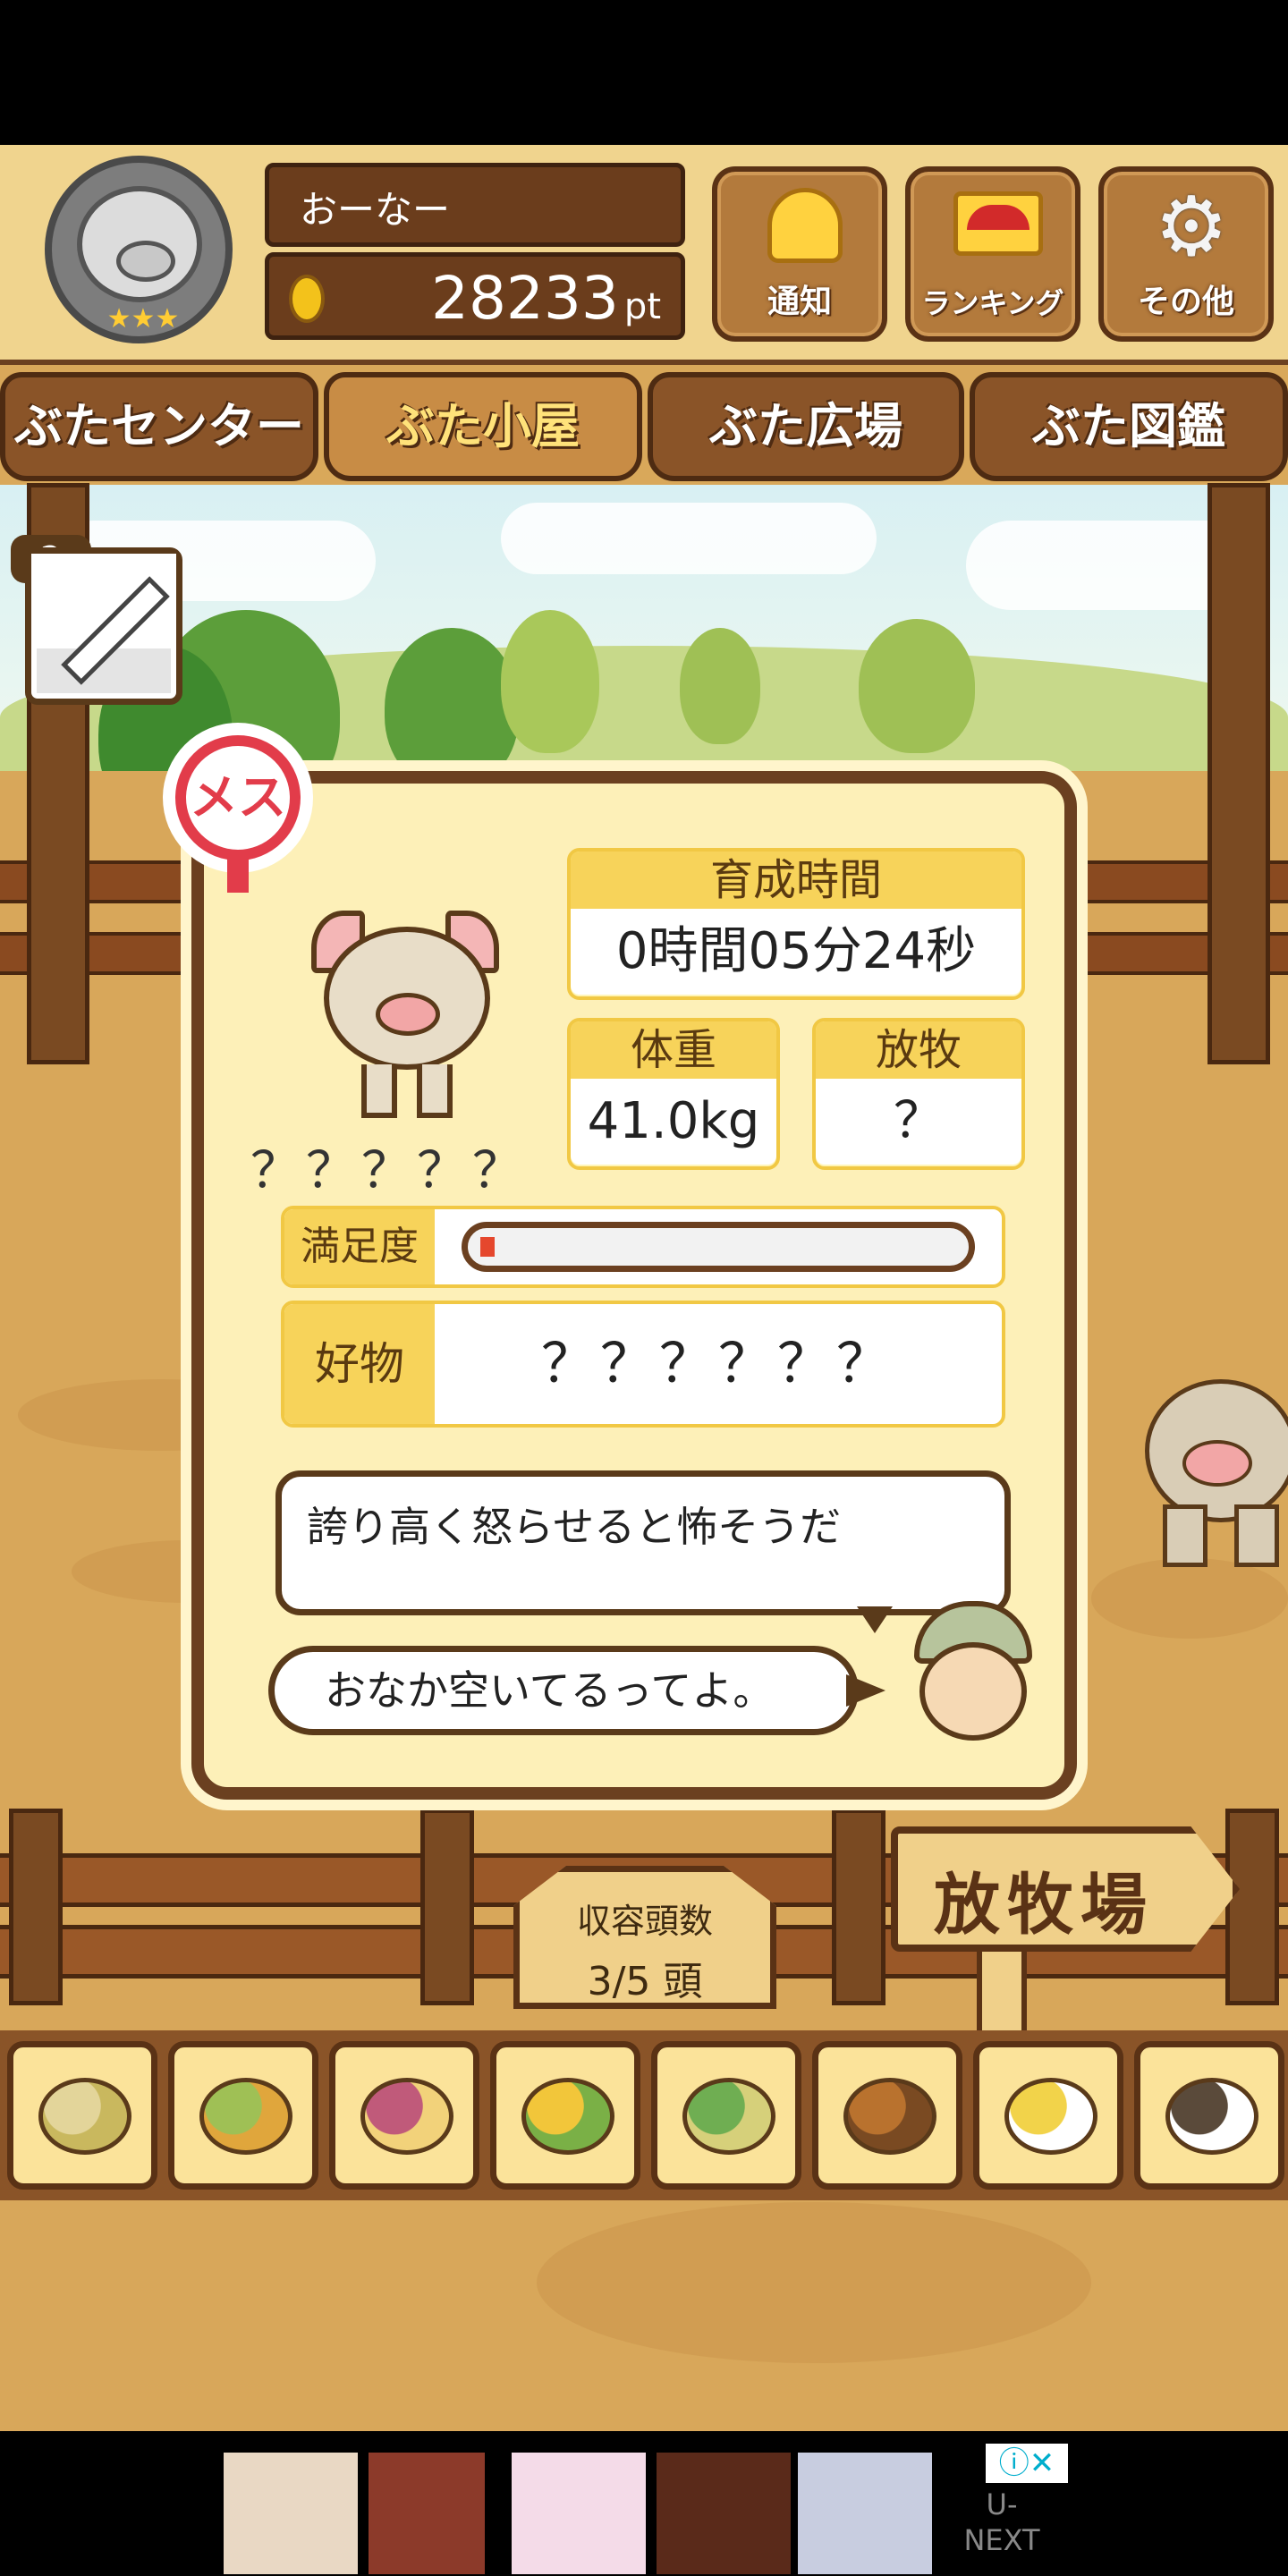 Image resolution: width=1288 pixels, height=2576 pixels. I want to click on other-button: ⚙ その他, so click(1186, 254).